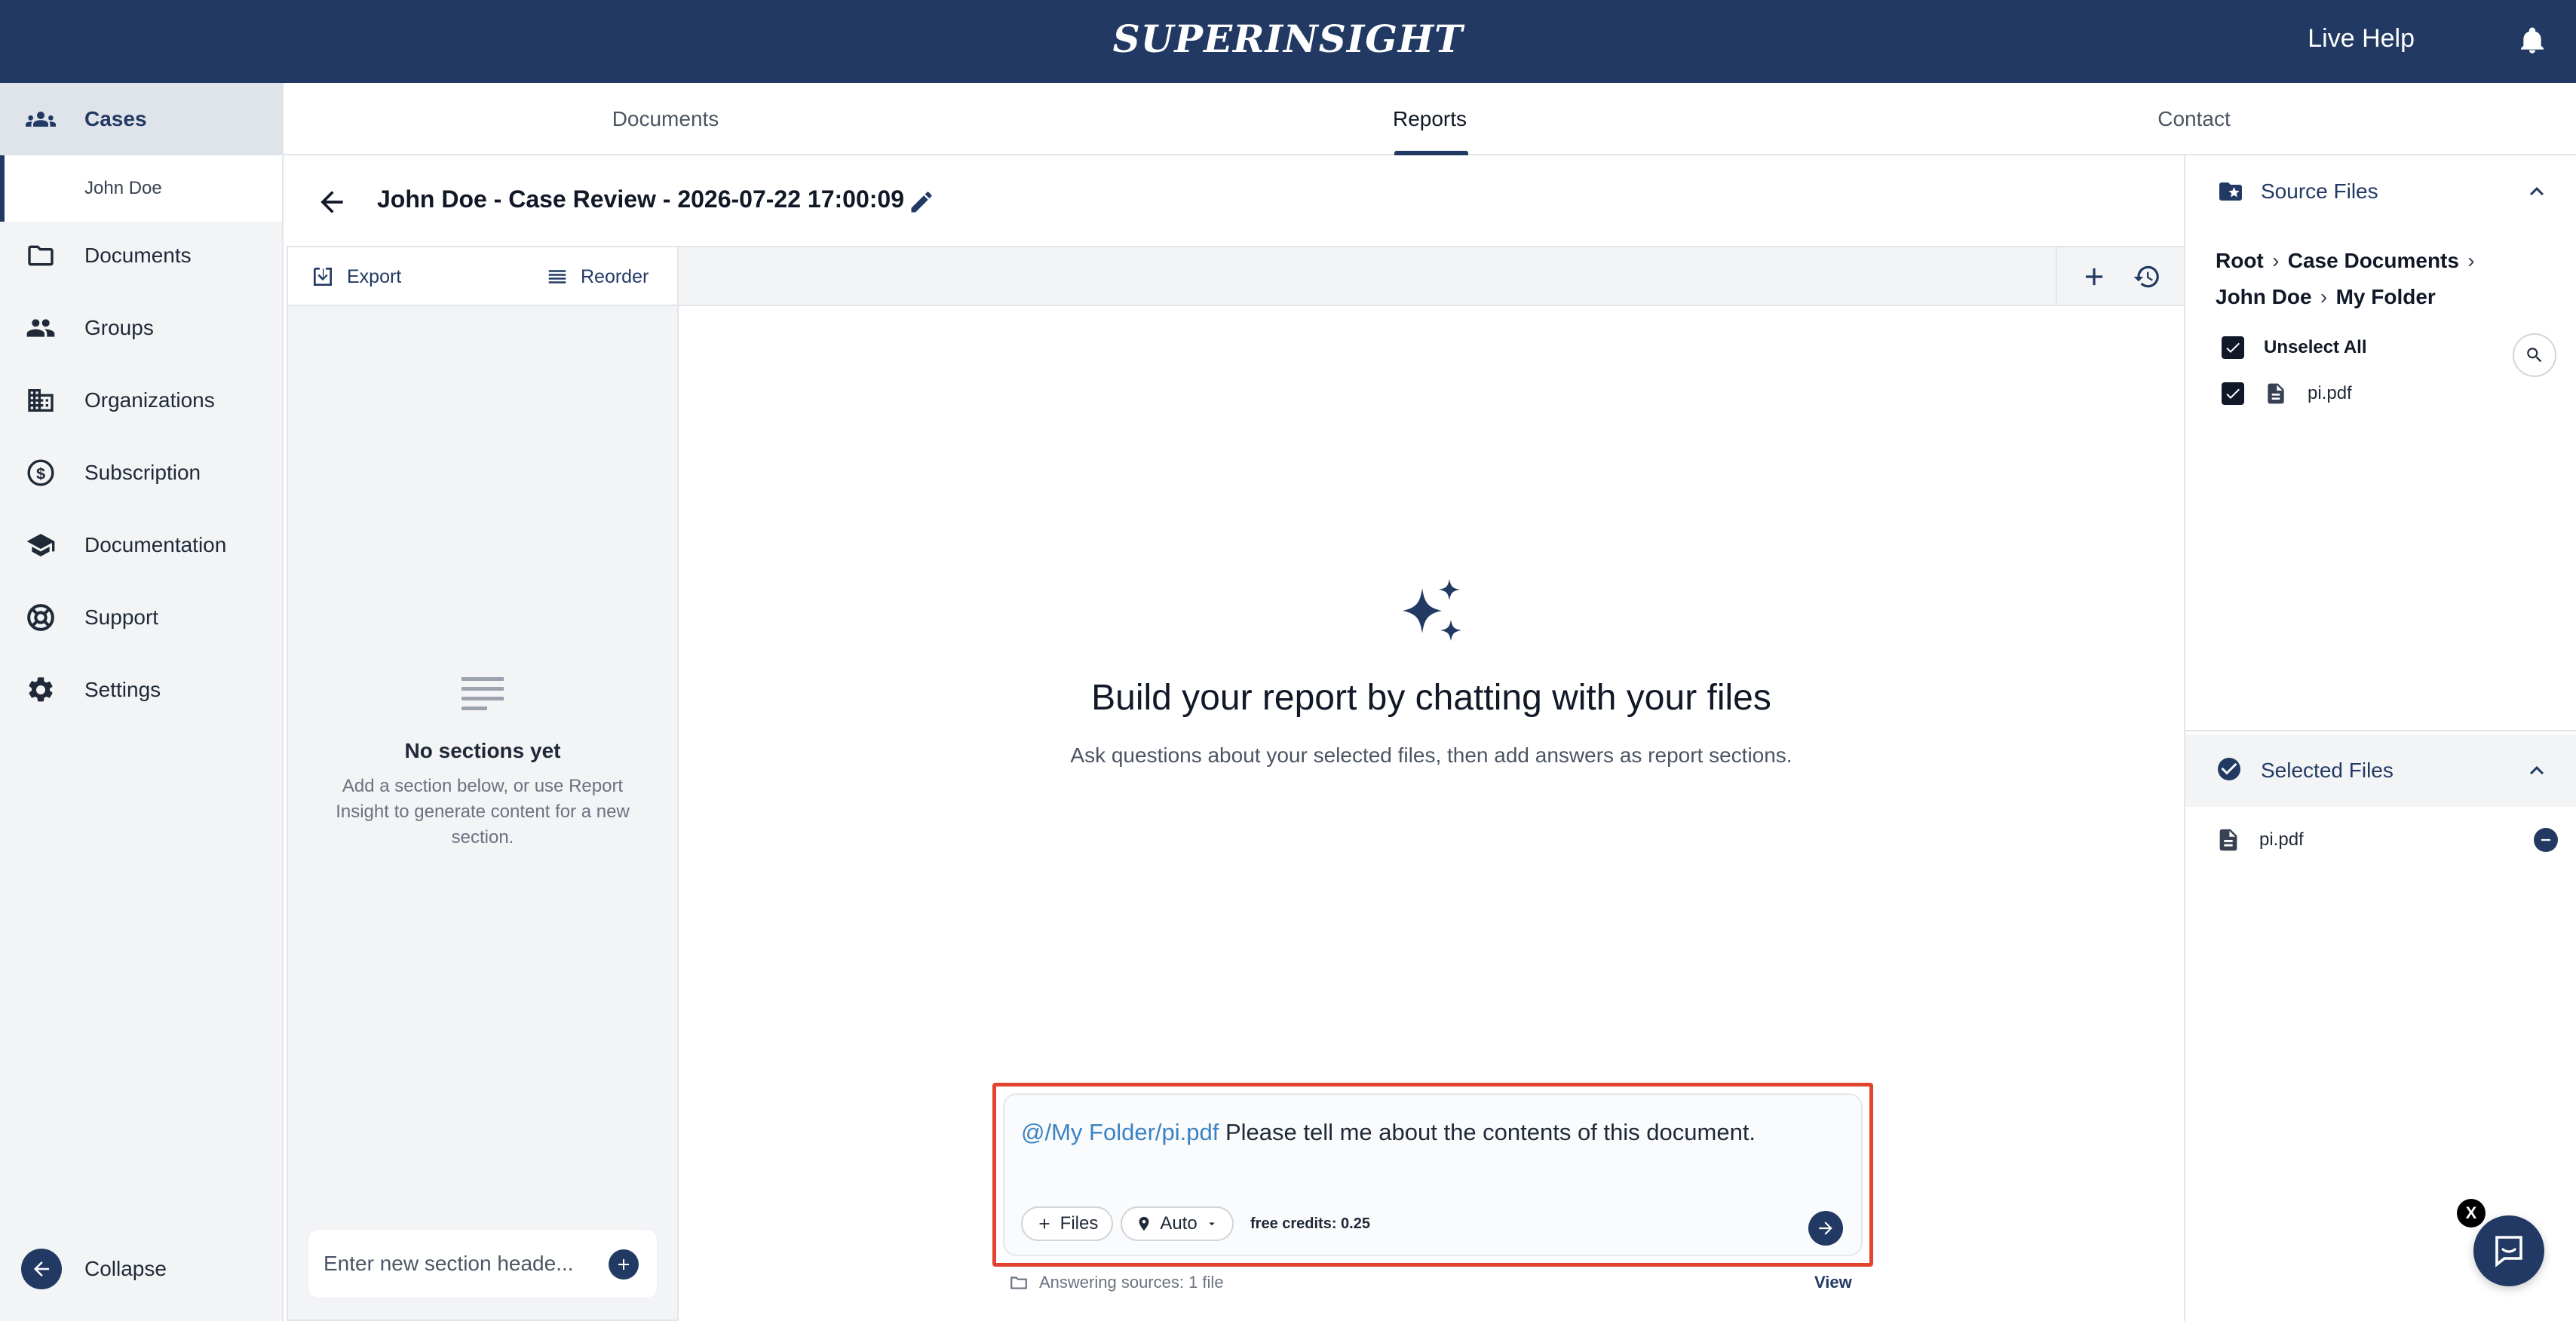  What do you see at coordinates (482, 276) in the screenshot?
I see `outline-toolbar: Export Reorder` at bounding box center [482, 276].